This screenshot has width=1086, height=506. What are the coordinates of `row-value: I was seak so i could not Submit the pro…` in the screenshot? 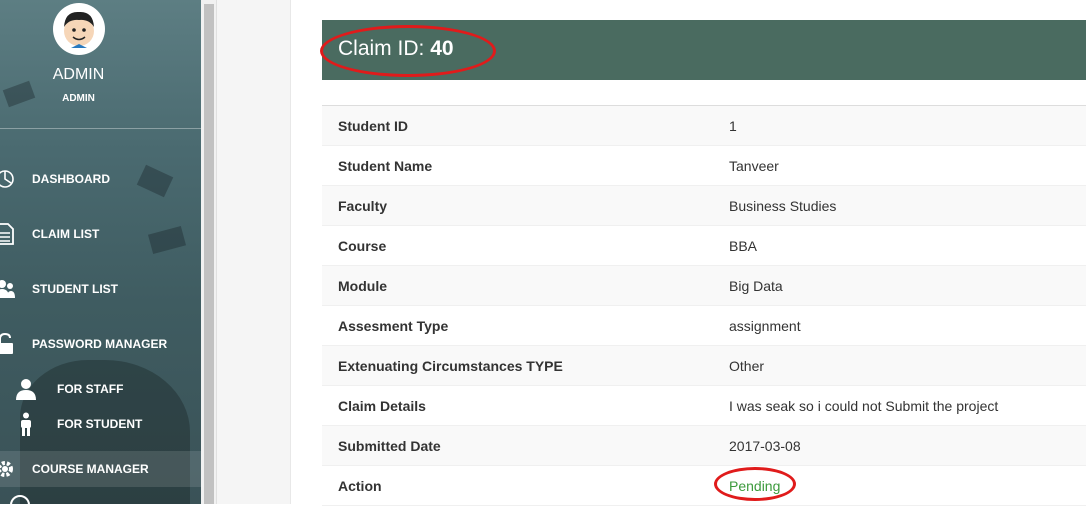 It's located at (864, 405).